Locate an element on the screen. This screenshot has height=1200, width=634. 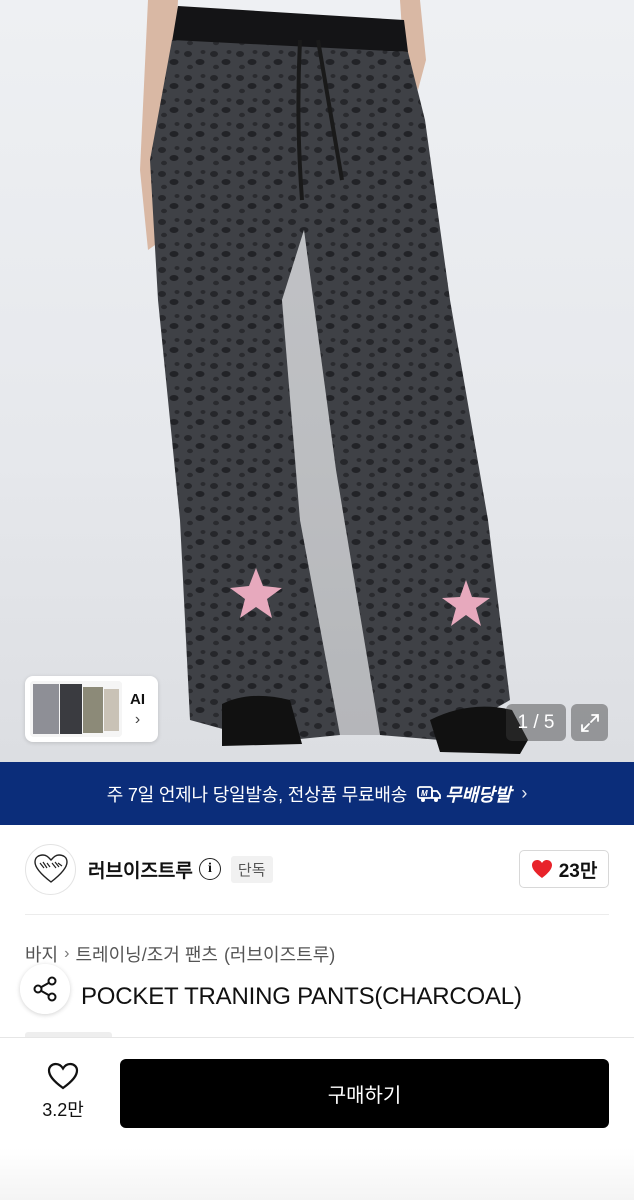
heart-outline-icon is located at coordinates (63, 1076).